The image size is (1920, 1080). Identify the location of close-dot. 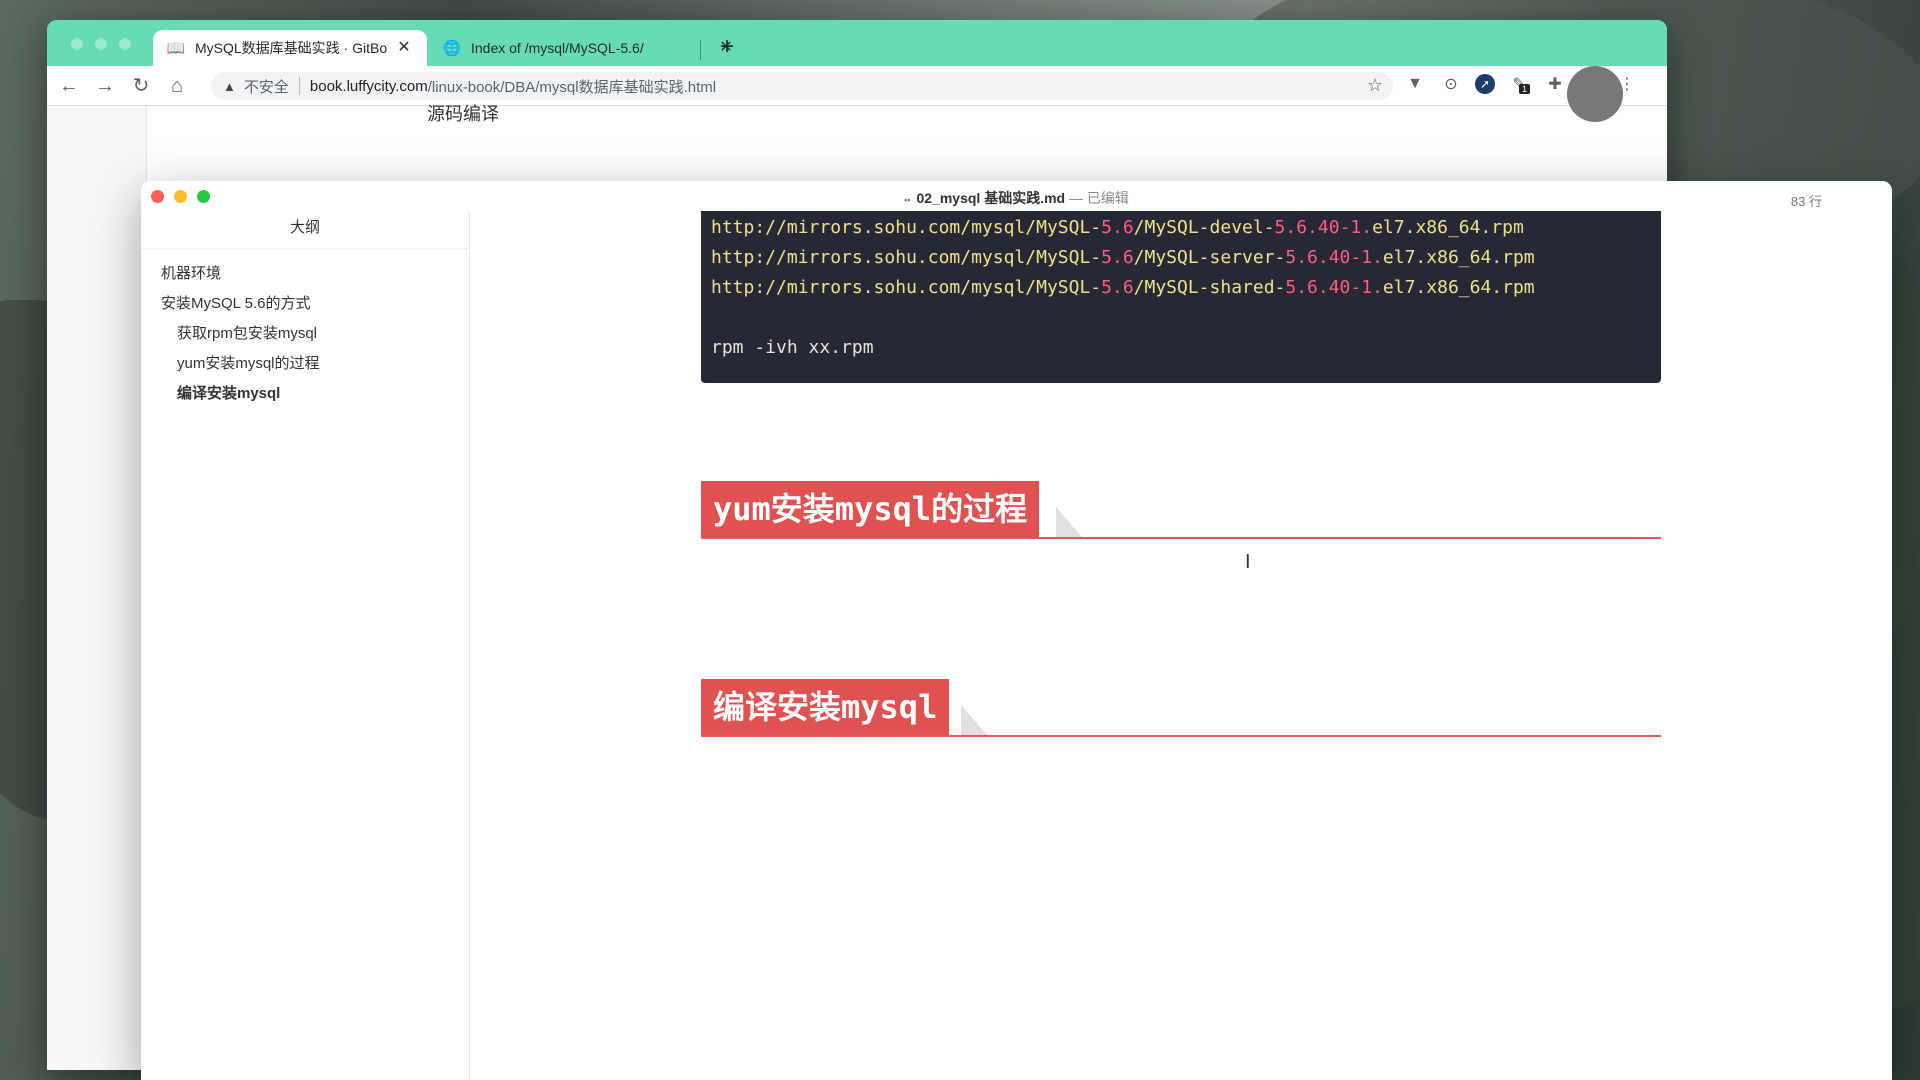
(77, 44).